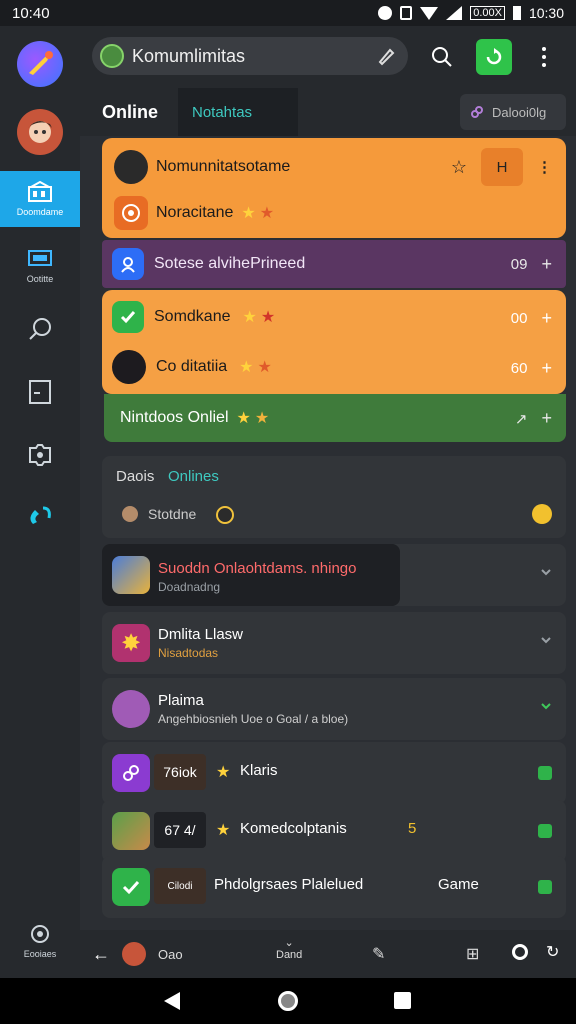 The image size is (576, 1024). I want to click on action-label: H, so click(502, 167).